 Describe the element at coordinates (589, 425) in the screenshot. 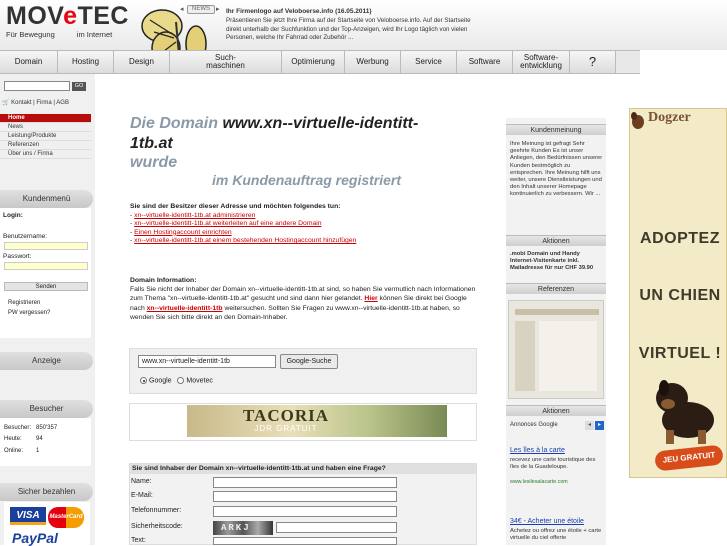

I see `ad-prev-button: ◂` at that location.